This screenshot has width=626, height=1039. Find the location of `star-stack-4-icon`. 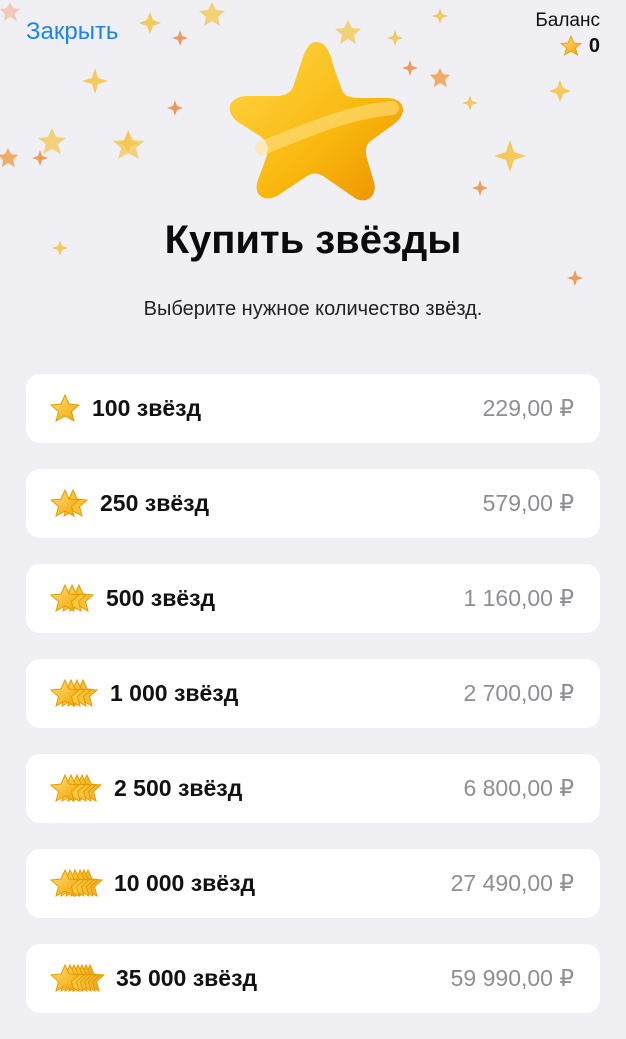

star-stack-4-icon is located at coordinates (74, 694).